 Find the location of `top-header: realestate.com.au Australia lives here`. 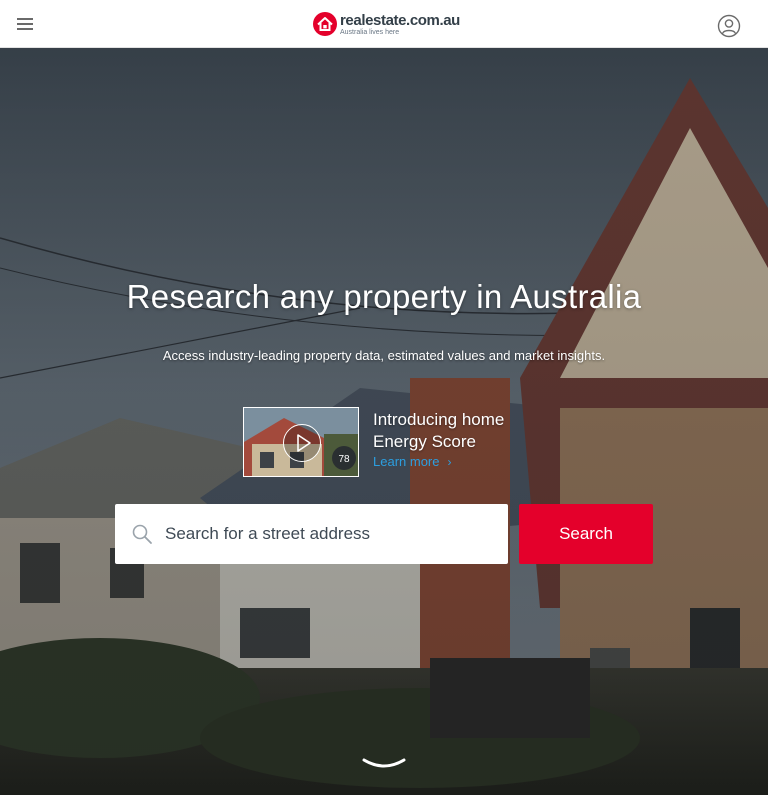

top-header: realestate.com.au Australia lives here is located at coordinates (384, 24).